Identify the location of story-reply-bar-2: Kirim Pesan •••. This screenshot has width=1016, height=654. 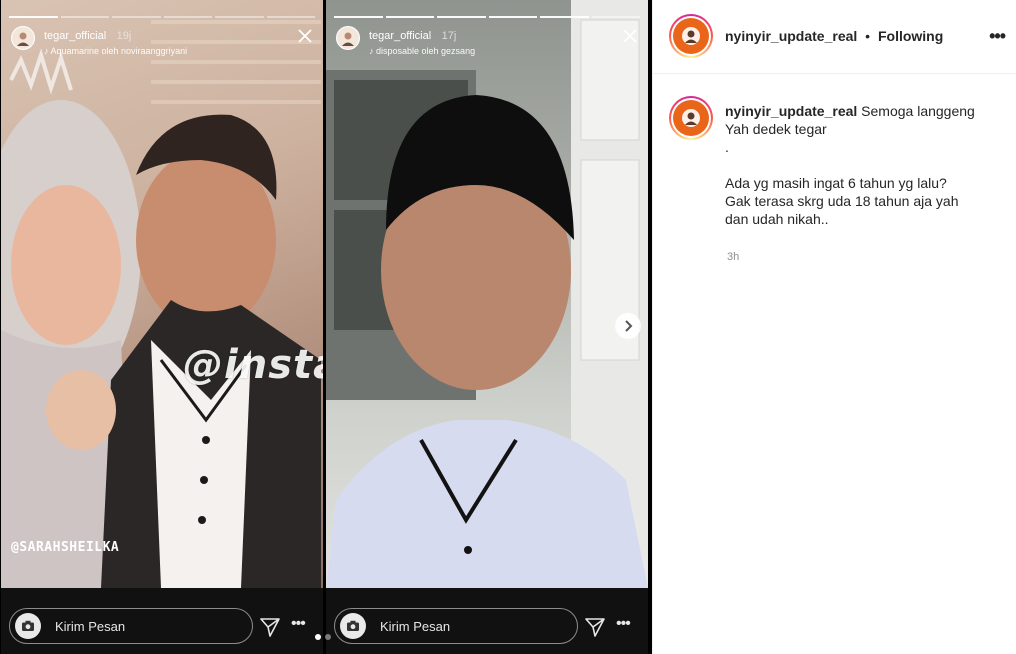
(487, 621).